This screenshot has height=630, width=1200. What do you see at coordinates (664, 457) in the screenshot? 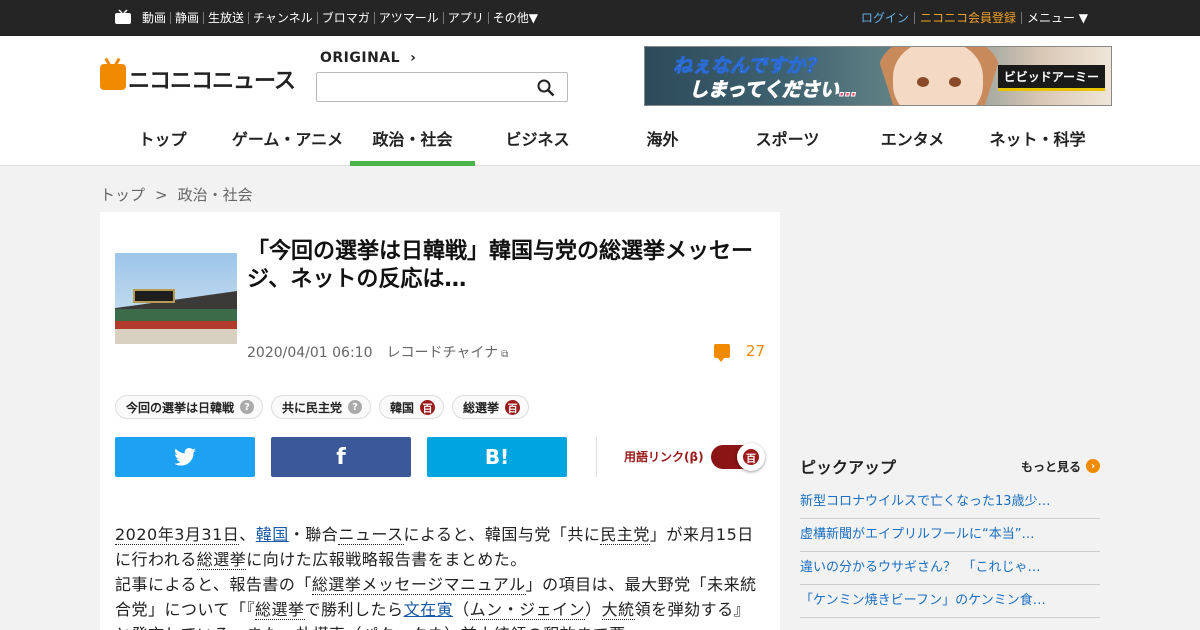
I see `term-link-label: 用語リンク(β)` at bounding box center [664, 457].